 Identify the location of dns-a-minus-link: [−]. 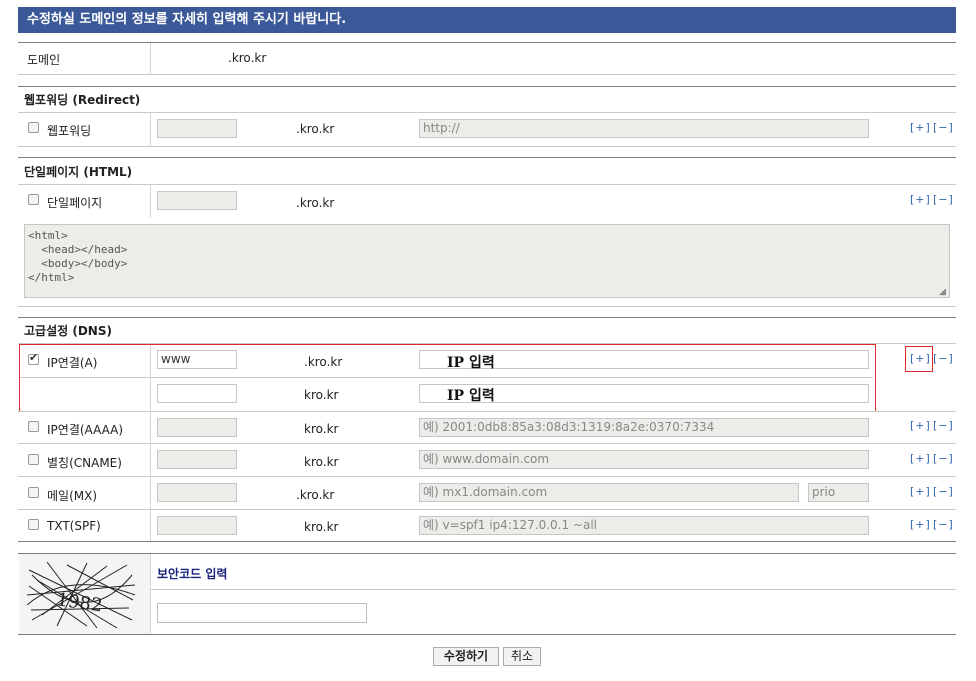
(943, 358).